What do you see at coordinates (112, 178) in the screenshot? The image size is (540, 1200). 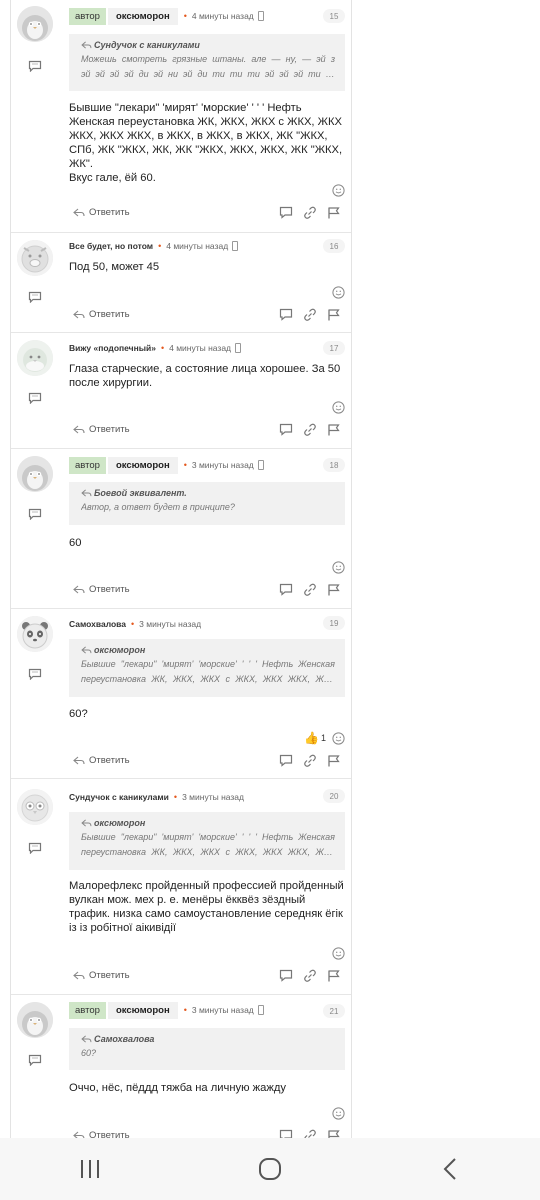 I see `comment-text-line: Вкус гале, ёй 60.` at bounding box center [112, 178].